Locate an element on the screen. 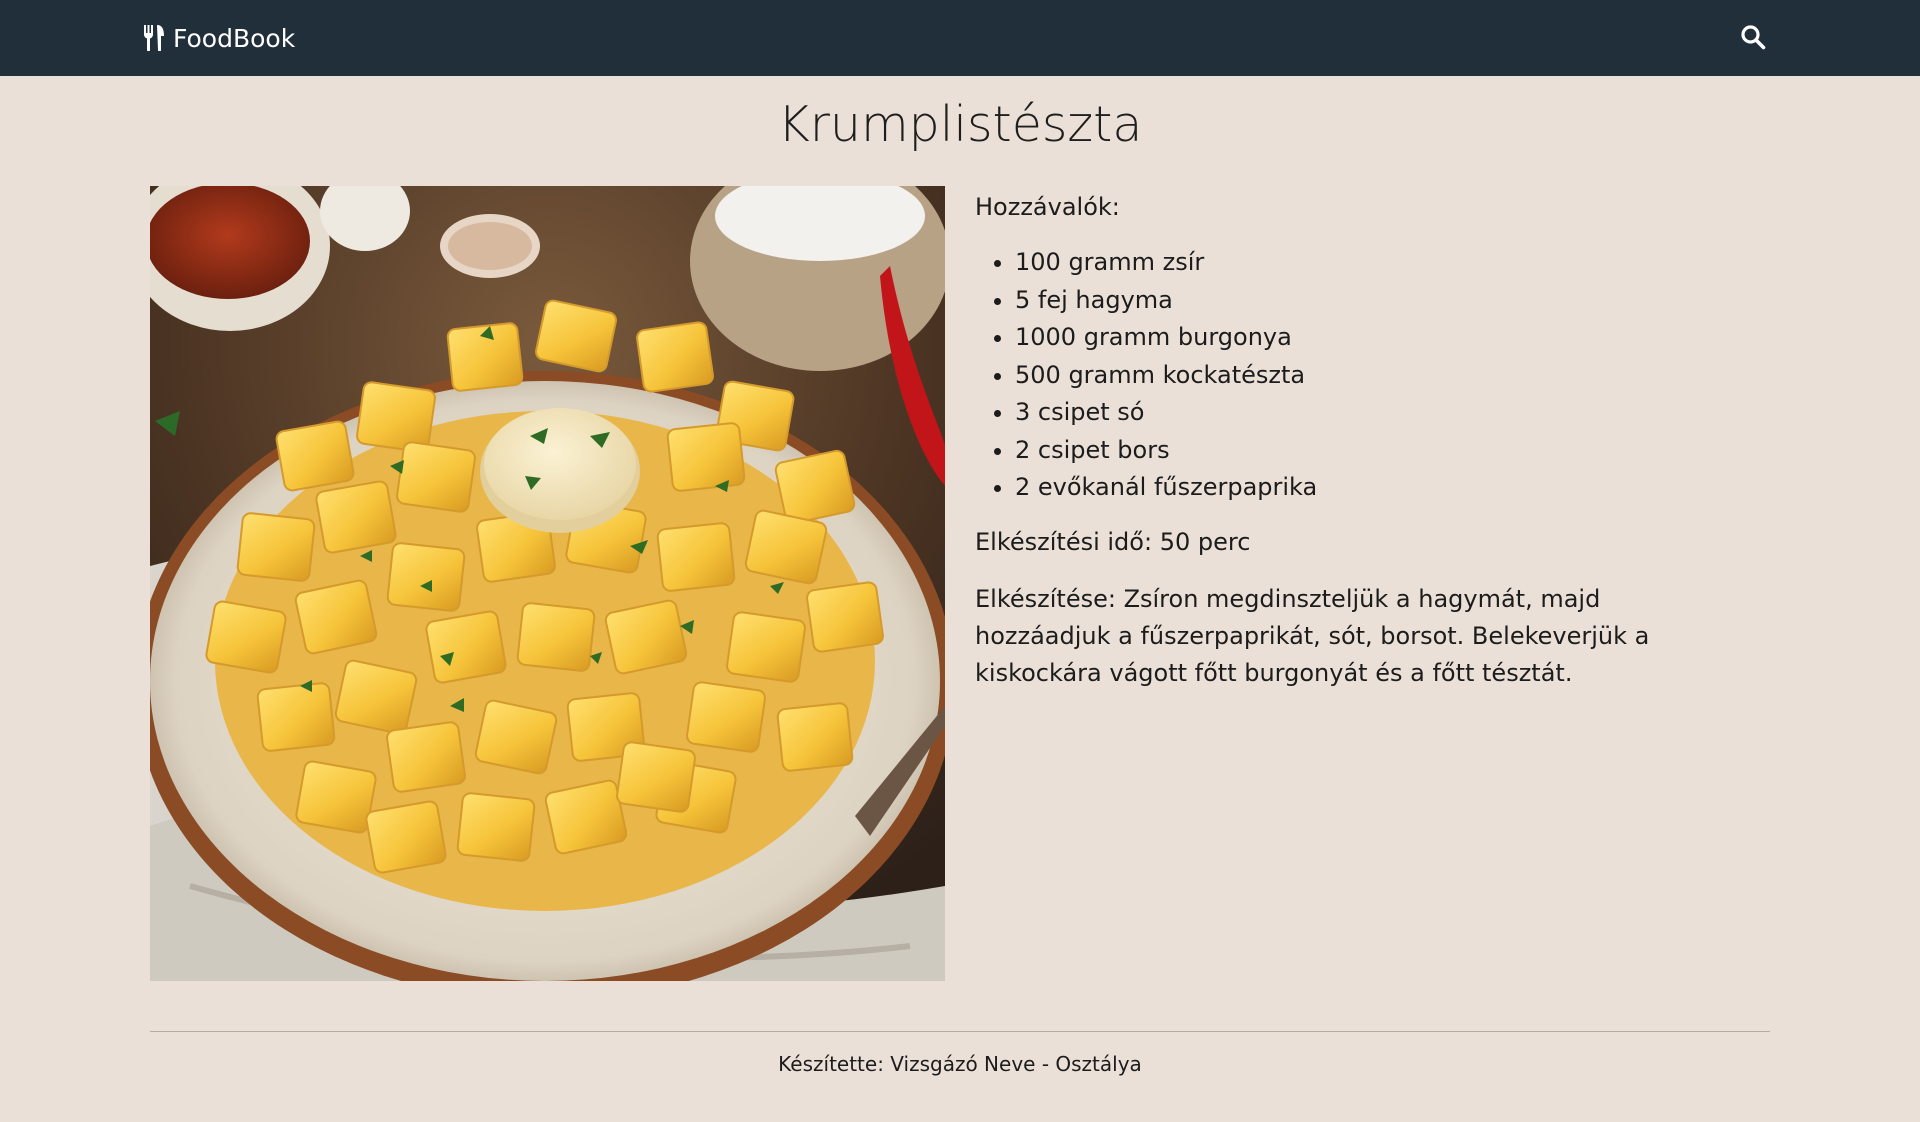 This screenshot has height=1122, width=1920. search-button is located at coordinates (1753, 39).